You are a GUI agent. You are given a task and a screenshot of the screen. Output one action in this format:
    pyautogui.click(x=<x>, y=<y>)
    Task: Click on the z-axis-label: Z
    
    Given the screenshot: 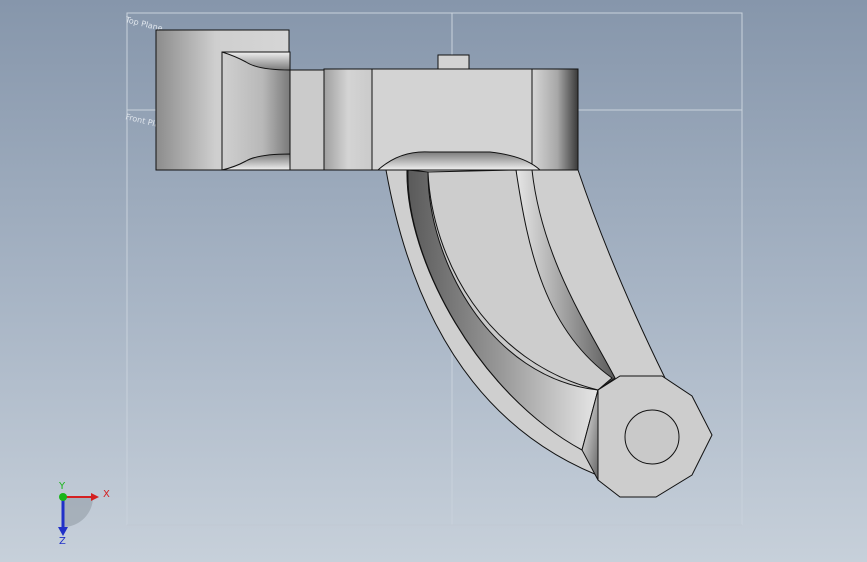 What is the action you would take?
    pyautogui.click(x=62, y=541)
    